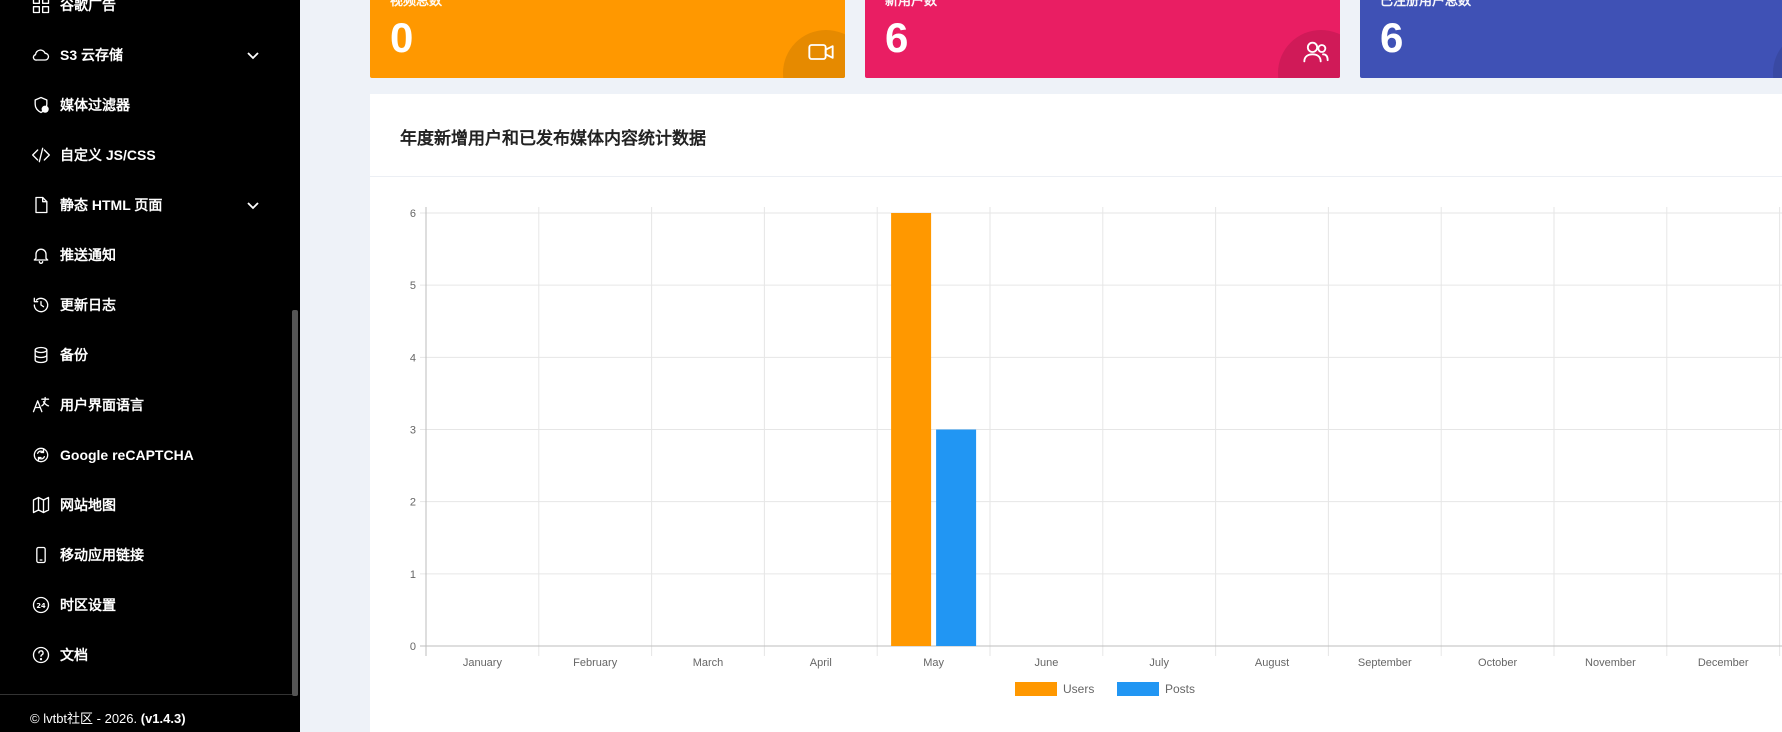 The width and height of the screenshot is (1782, 732). I want to click on sidebar-item-label: 备份, so click(74, 355).